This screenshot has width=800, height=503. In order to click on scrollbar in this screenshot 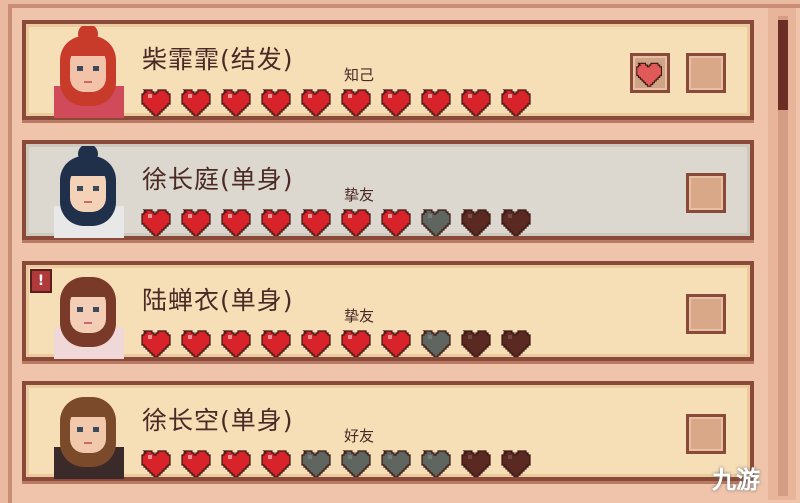, I will do `click(782, 254)`.